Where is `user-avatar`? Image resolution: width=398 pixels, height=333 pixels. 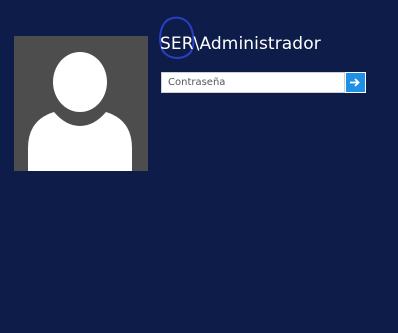
user-avatar is located at coordinates (81, 103).